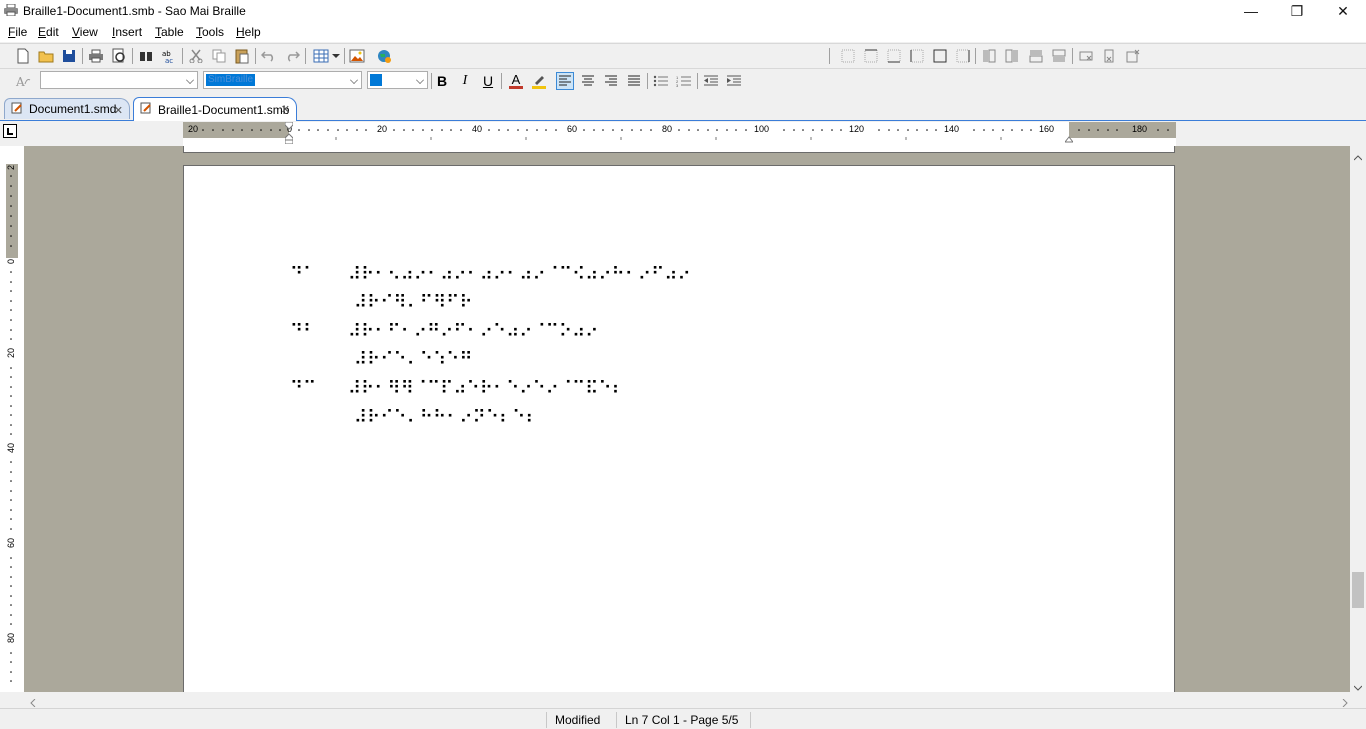 The height and width of the screenshot is (729, 1366). Describe the element at coordinates (679, 149) in the screenshot. I see `previous-page` at that location.